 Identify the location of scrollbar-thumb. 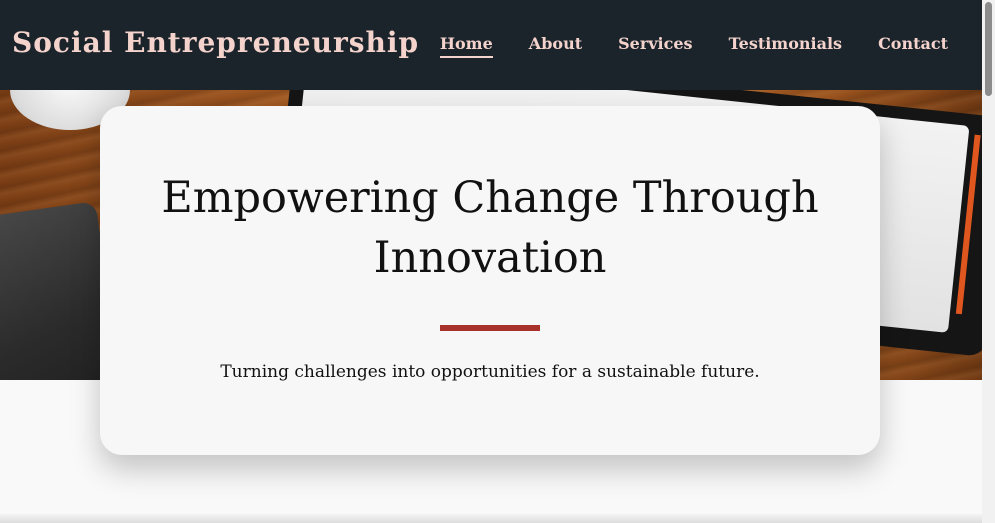
(988, 49).